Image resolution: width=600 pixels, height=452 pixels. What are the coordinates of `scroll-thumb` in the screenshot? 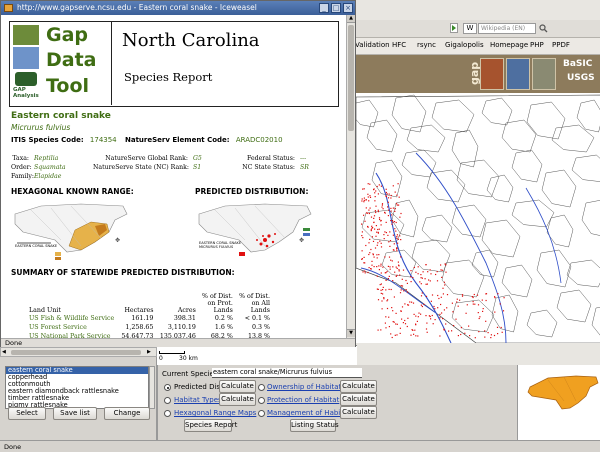 It's located at (351, 78).